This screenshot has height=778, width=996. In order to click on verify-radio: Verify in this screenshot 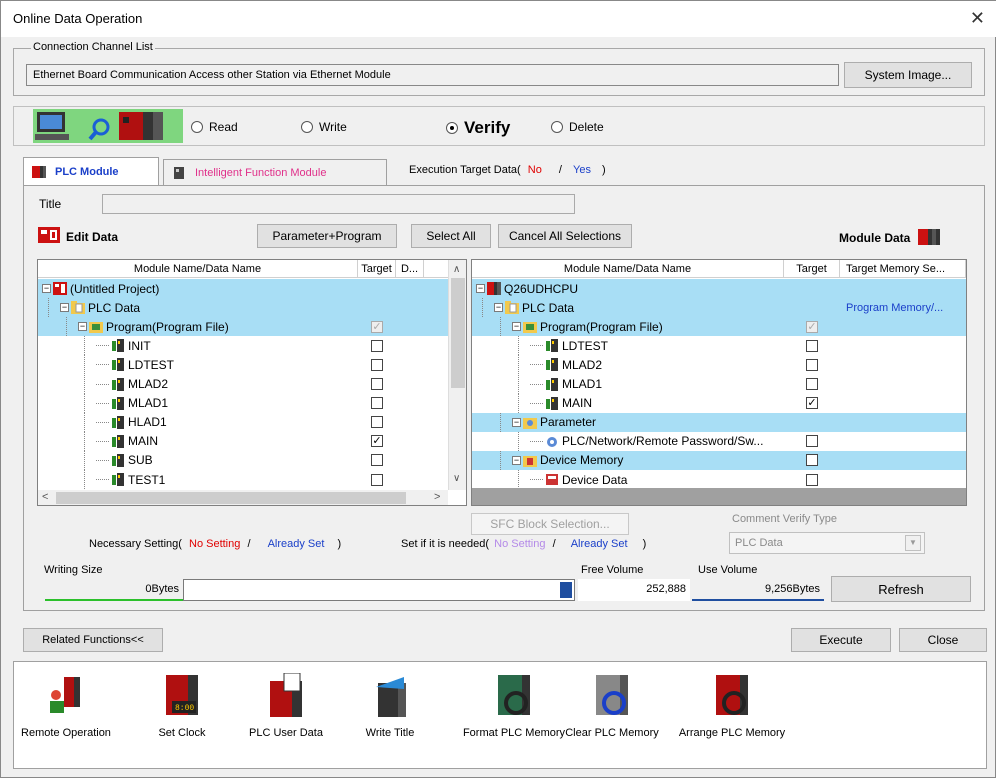, I will do `click(478, 128)`.